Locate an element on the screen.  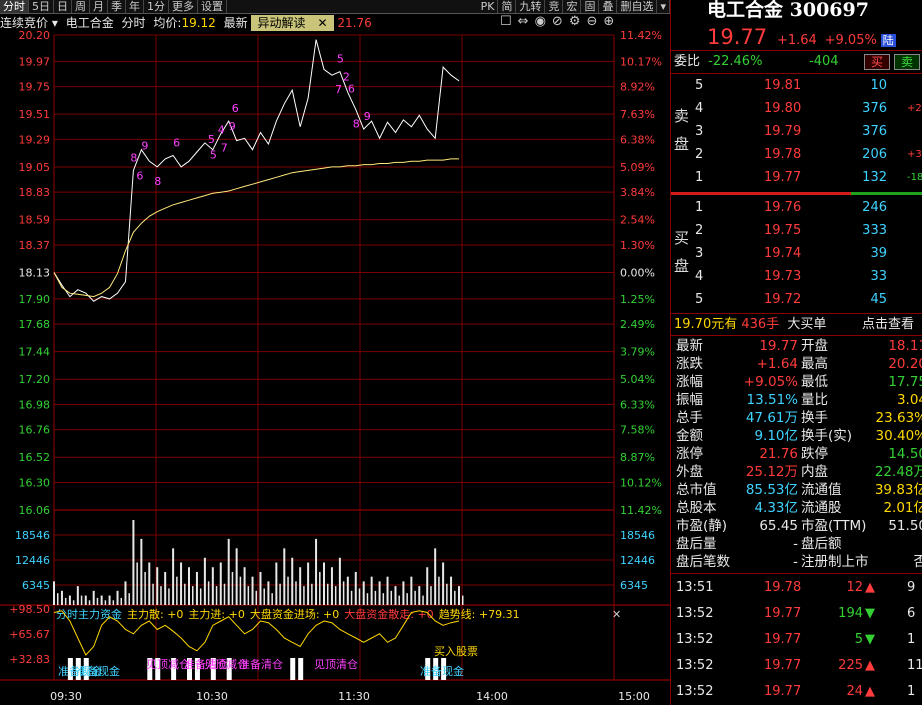
stats-row: 涨停 21.76跌停 14.50 is located at coordinates (796, 454).